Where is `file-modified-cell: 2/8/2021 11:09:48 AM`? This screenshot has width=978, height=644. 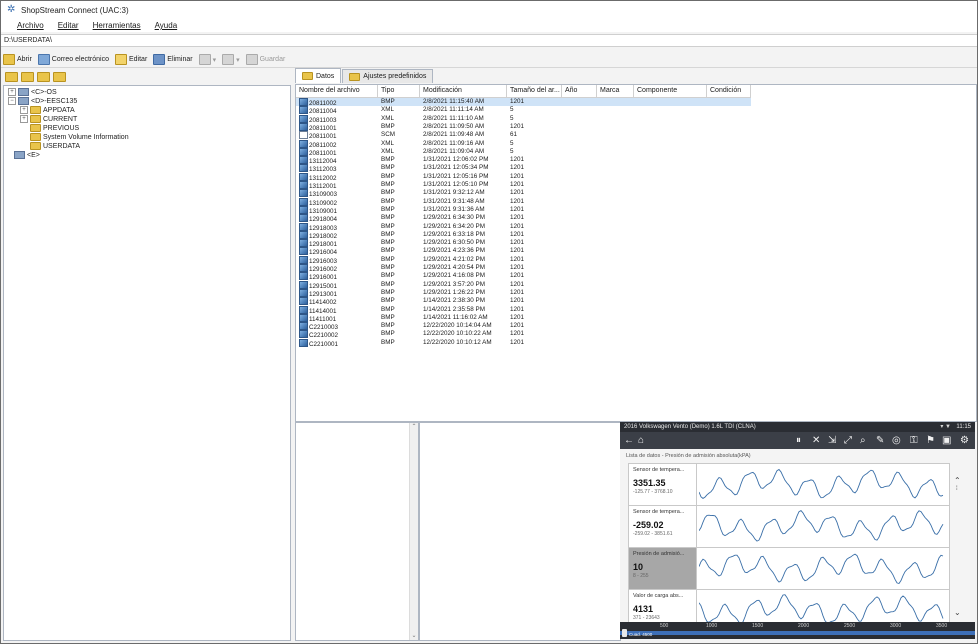
file-modified-cell: 2/8/2021 11:09:48 AM is located at coordinates (463, 135).